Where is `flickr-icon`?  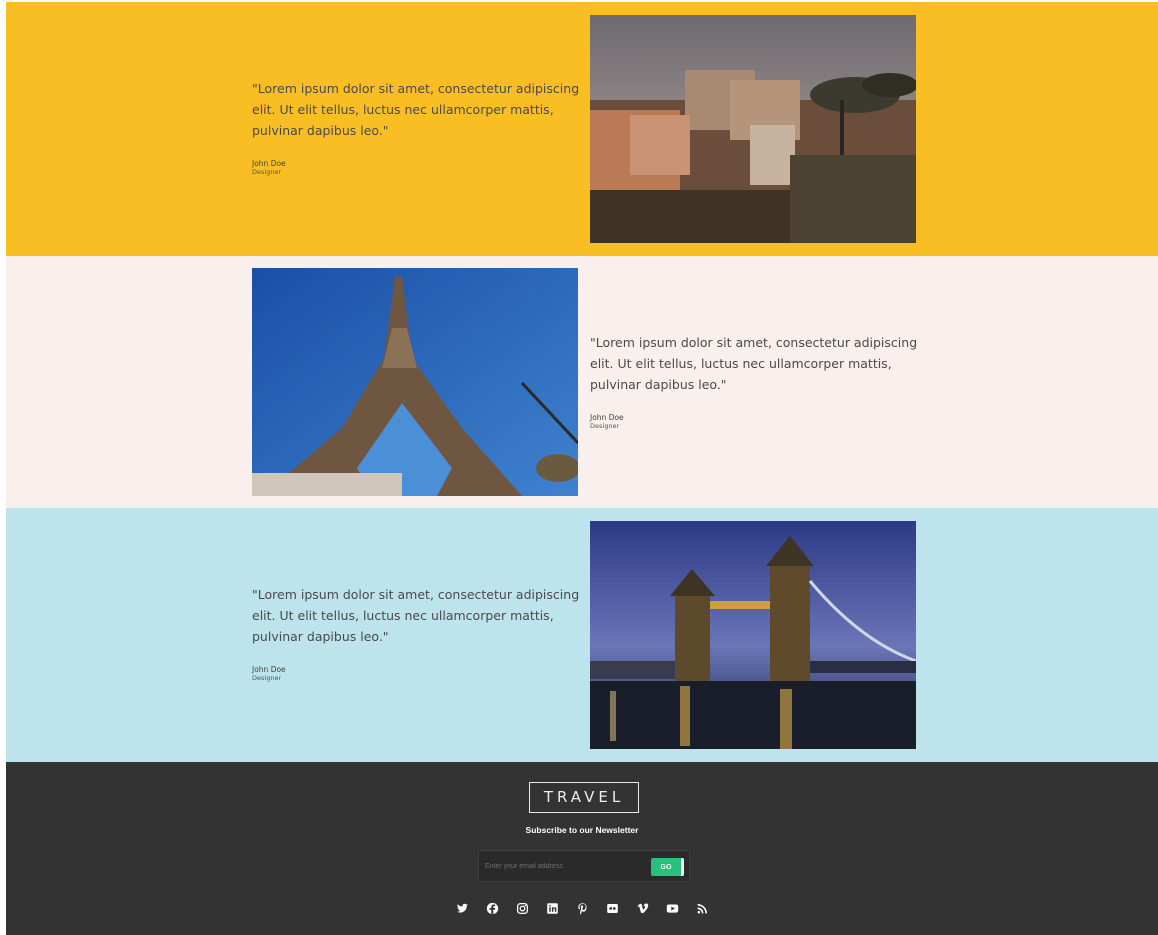
flickr-icon is located at coordinates (612, 908).